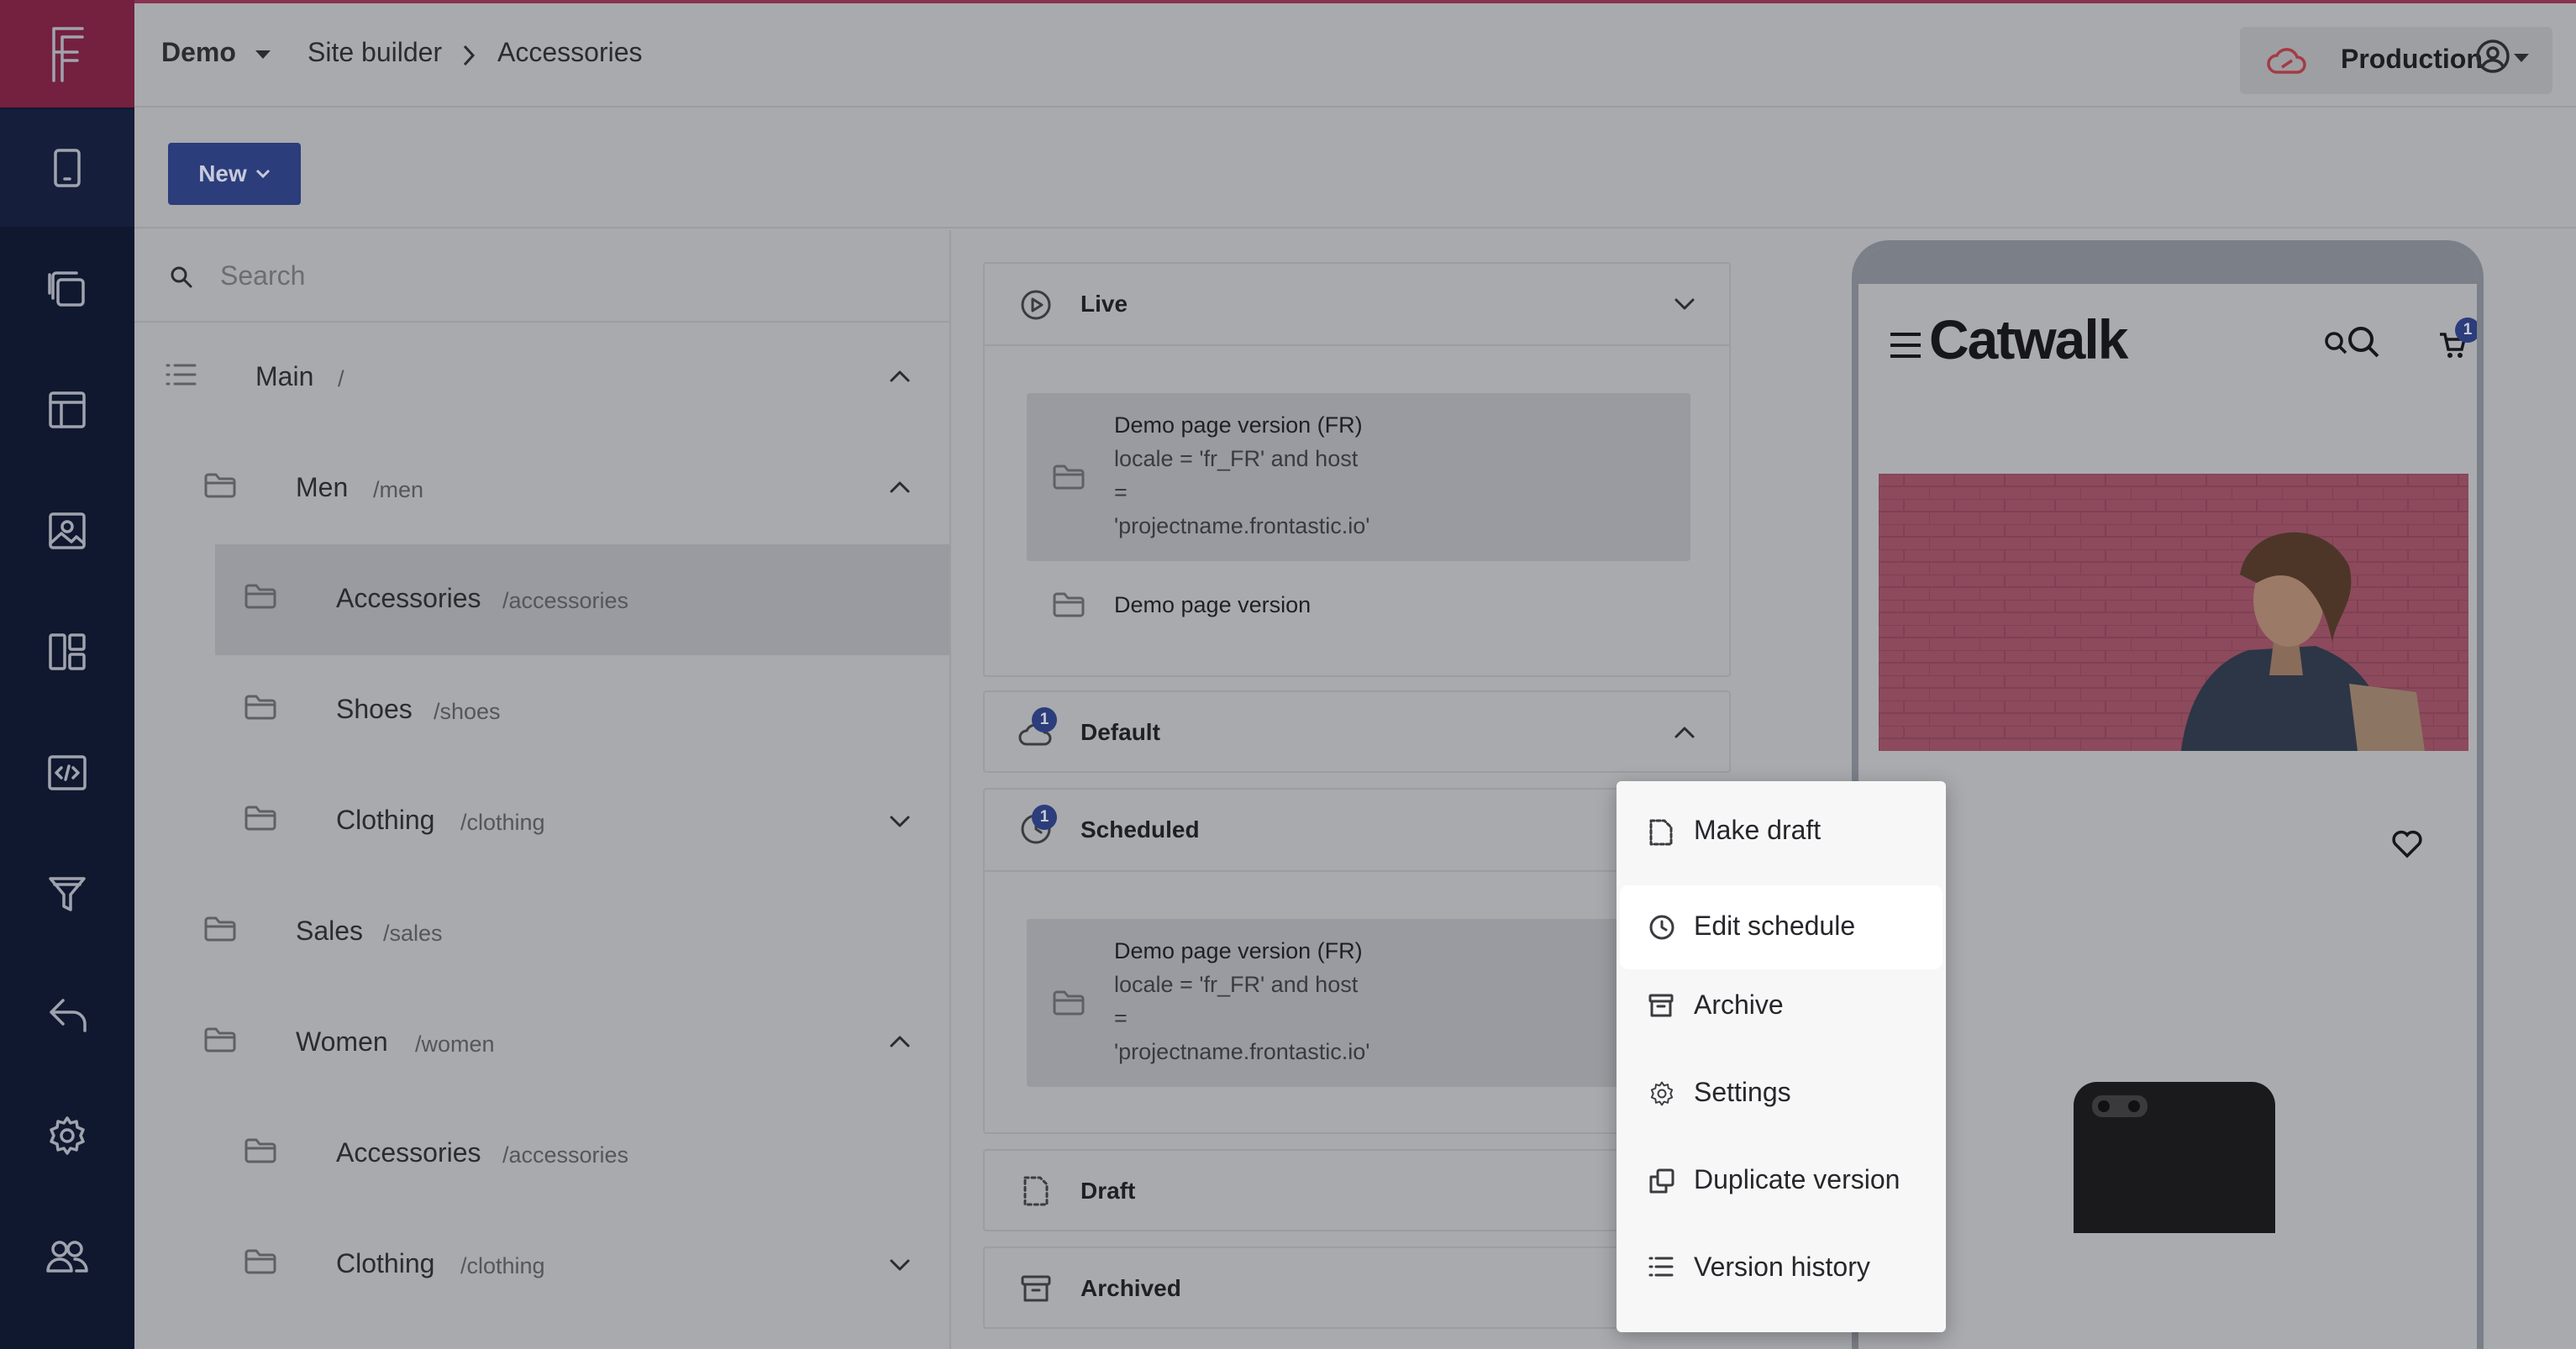 The height and width of the screenshot is (1349, 2576). I want to click on tree-node-women-clothing: Clothing /clothing, so click(541, 1265).